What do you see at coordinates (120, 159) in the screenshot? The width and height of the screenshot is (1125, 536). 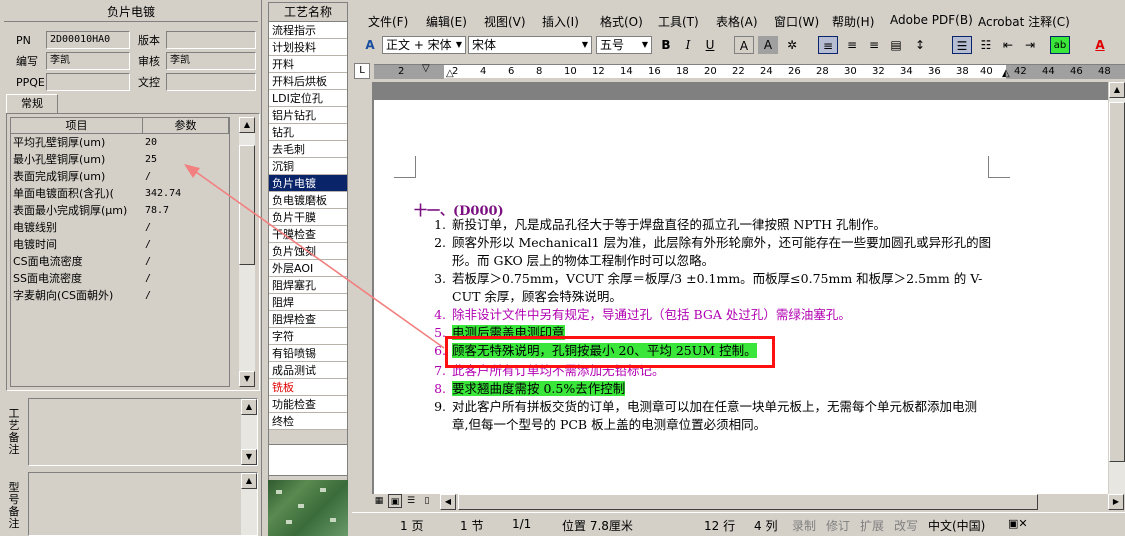 I see `table-row: 最小孔壁铜厚(um) 25` at bounding box center [120, 159].